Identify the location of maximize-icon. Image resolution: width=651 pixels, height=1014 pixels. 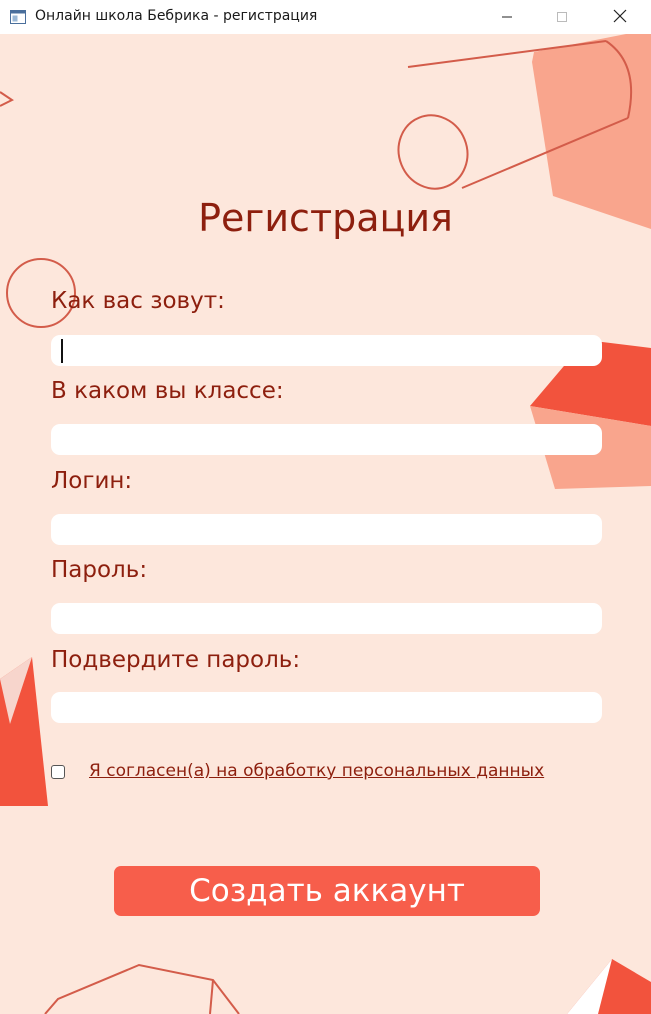
(562, 17).